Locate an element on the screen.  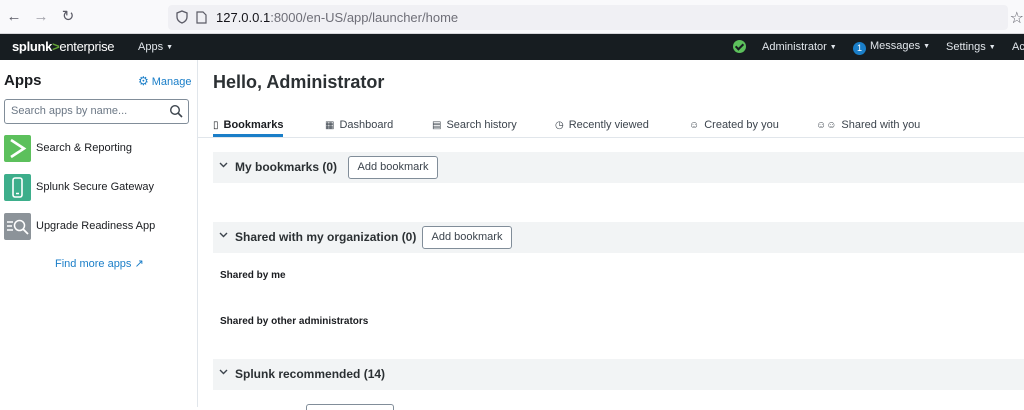
app-item-upgrade-readiness: Upgrade Readiness App is located at coordinates (99, 227).